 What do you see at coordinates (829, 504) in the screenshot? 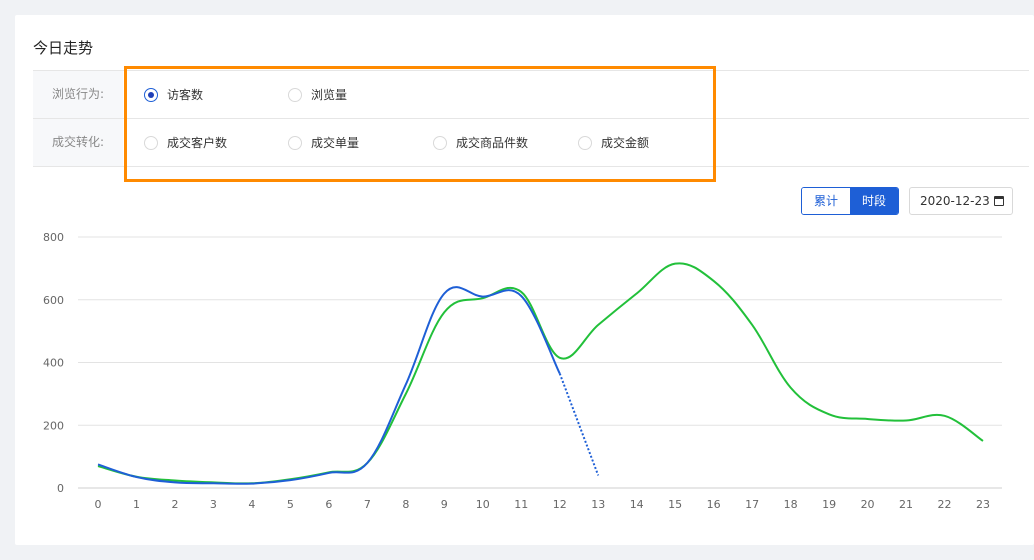
I see `x-tick-label: 19` at bounding box center [829, 504].